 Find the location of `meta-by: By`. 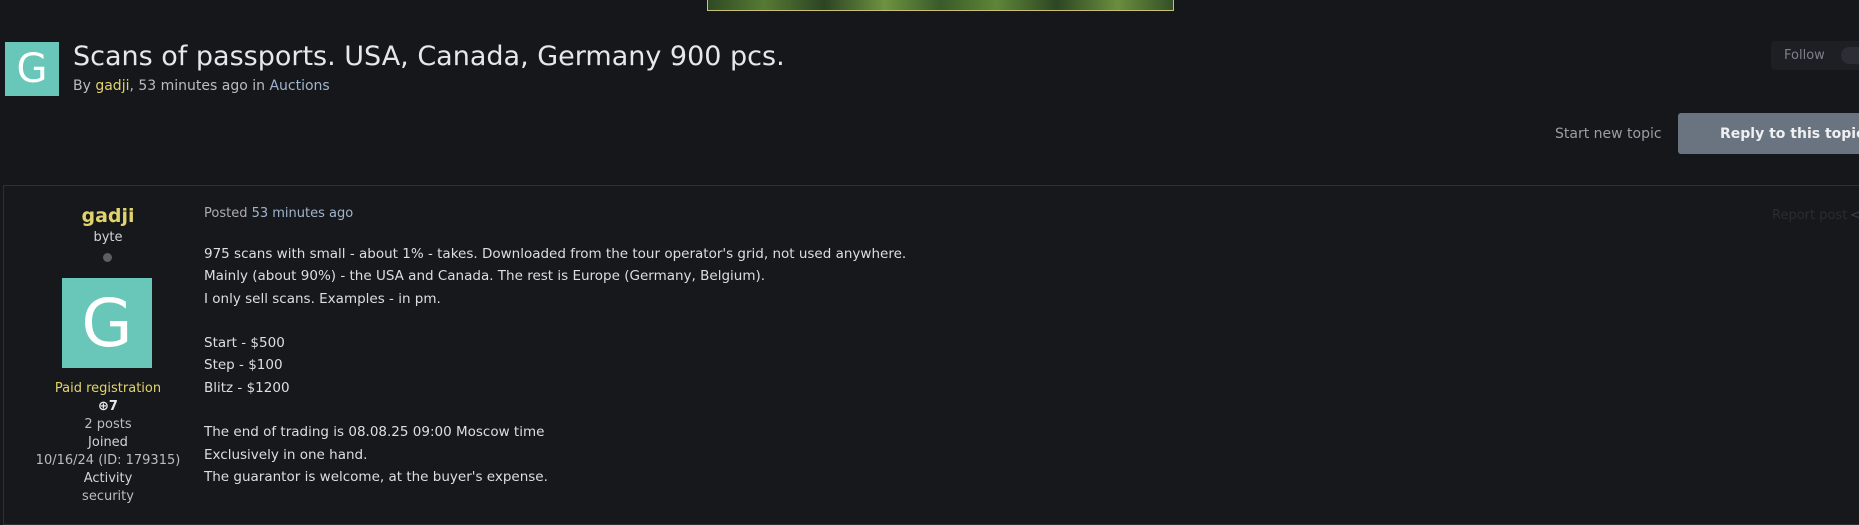

meta-by: By is located at coordinates (84, 86).